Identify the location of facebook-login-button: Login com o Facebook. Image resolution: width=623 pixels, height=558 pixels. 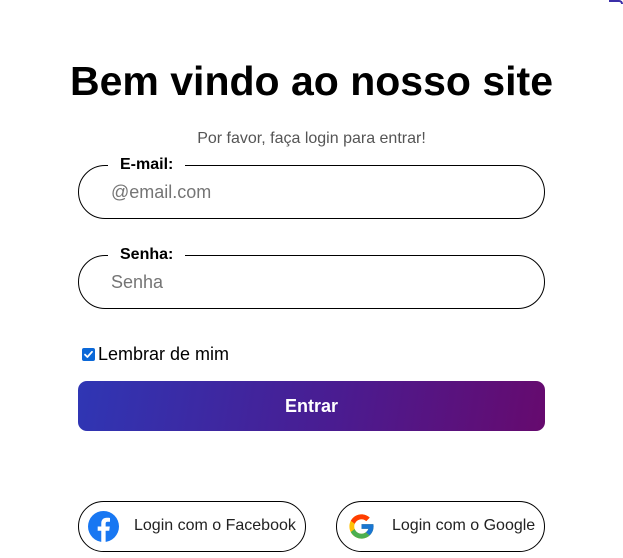
(192, 526).